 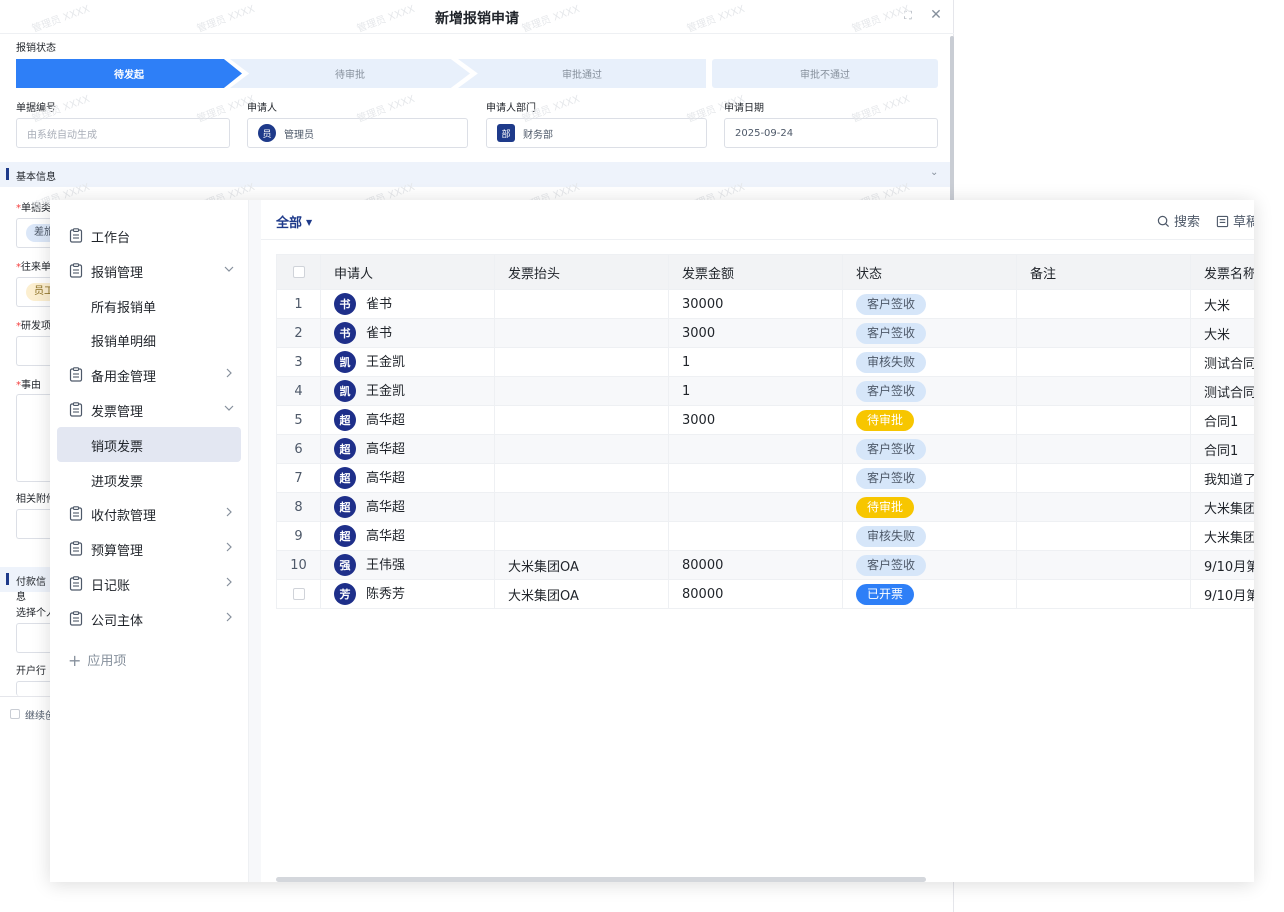 What do you see at coordinates (298, 304) in the screenshot?
I see `row-index-cell: 1` at bounding box center [298, 304].